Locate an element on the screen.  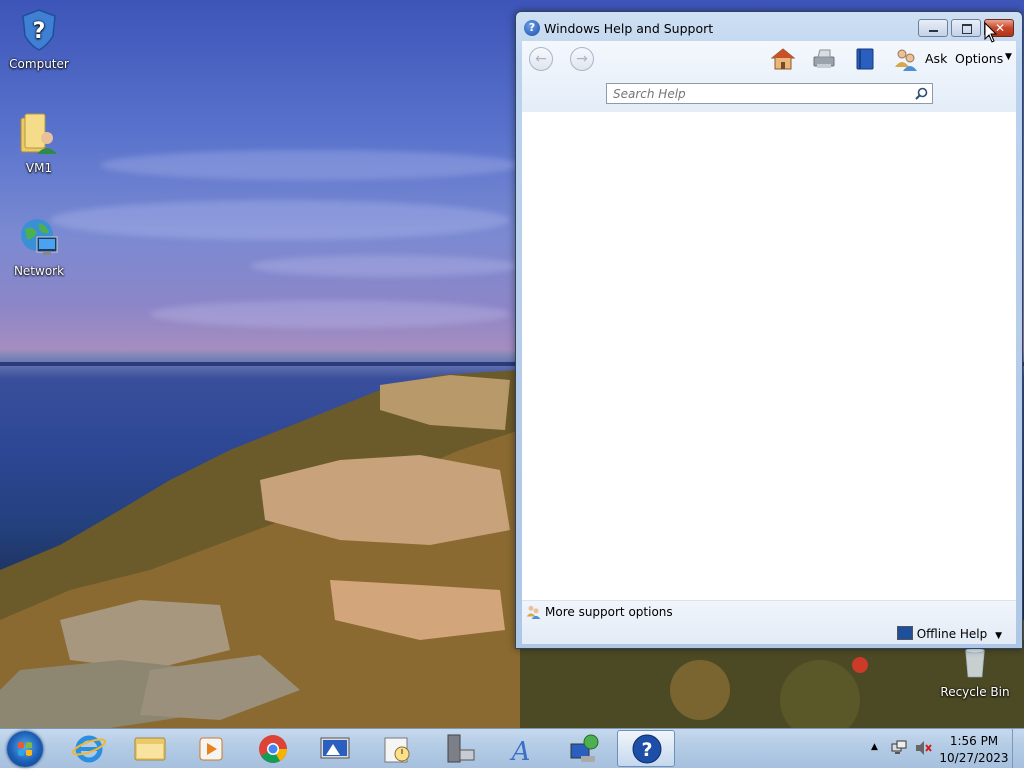
volume-muted-icon is located at coordinates (924, 748).